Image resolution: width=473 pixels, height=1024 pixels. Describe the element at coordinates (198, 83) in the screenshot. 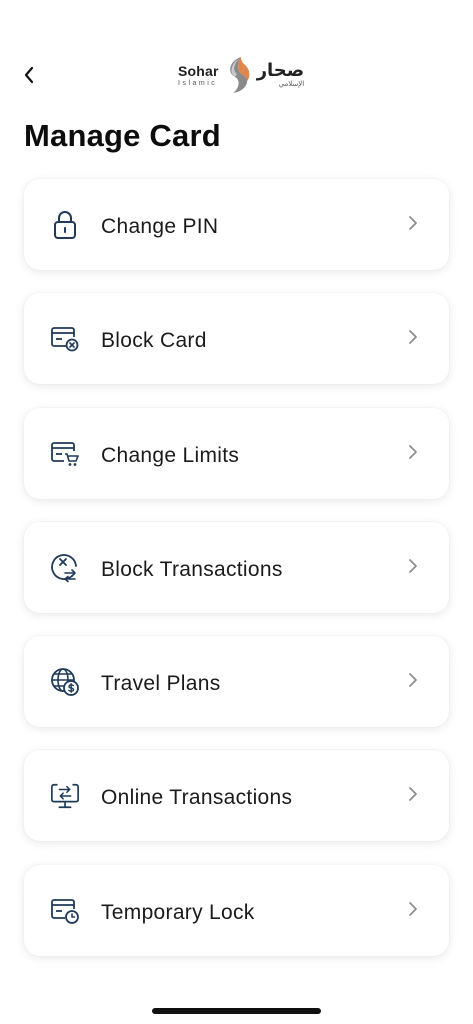

I see `logo-en-sub: Islamic` at that location.